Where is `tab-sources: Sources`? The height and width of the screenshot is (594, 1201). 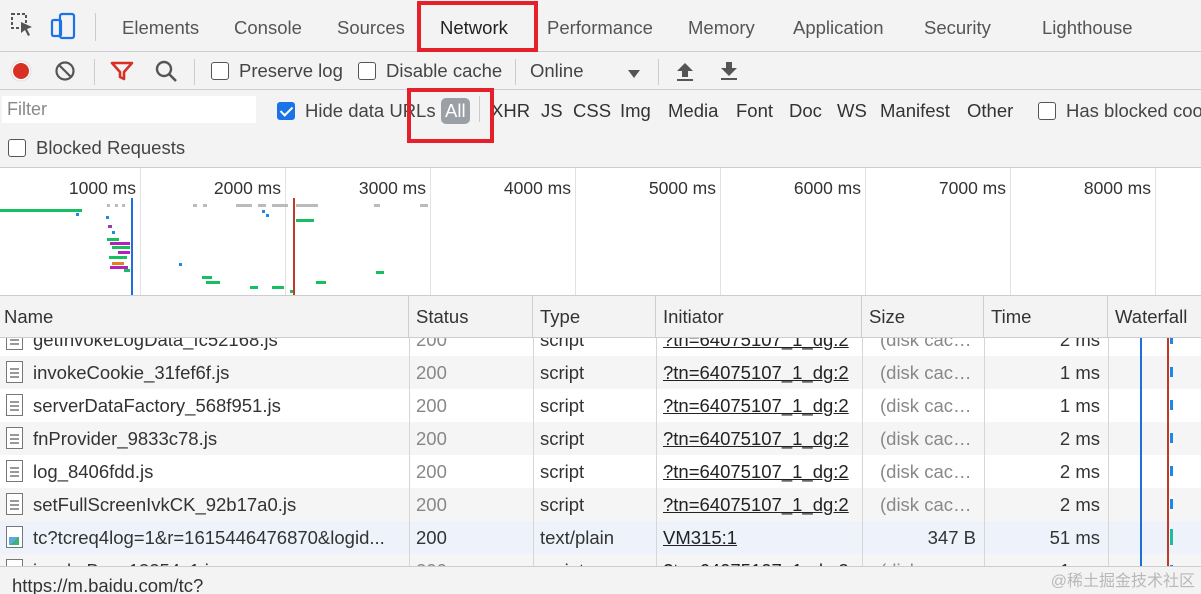
tab-sources: Sources is located at coordinates (371, 26).